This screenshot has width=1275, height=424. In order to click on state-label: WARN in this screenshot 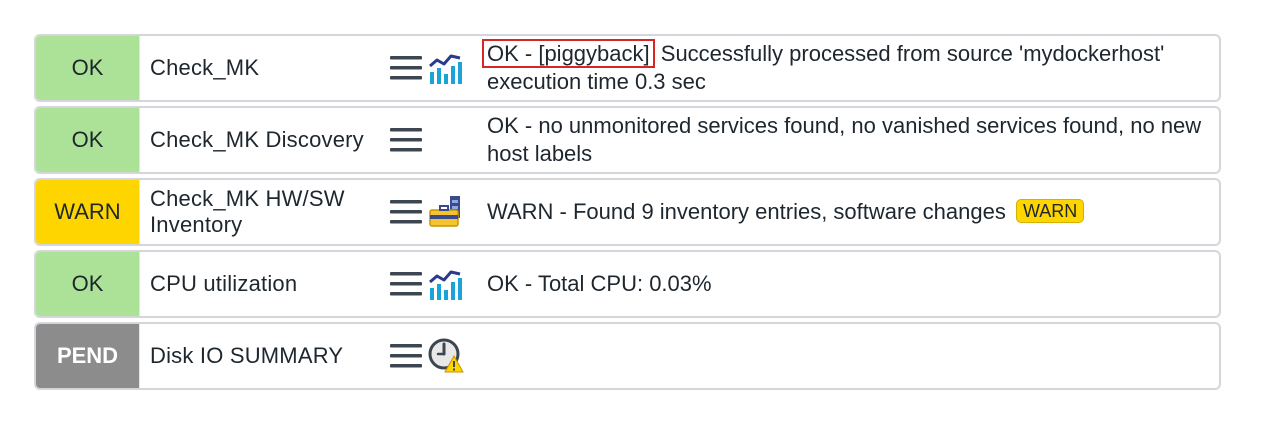, I will do `click(87, 211)`.